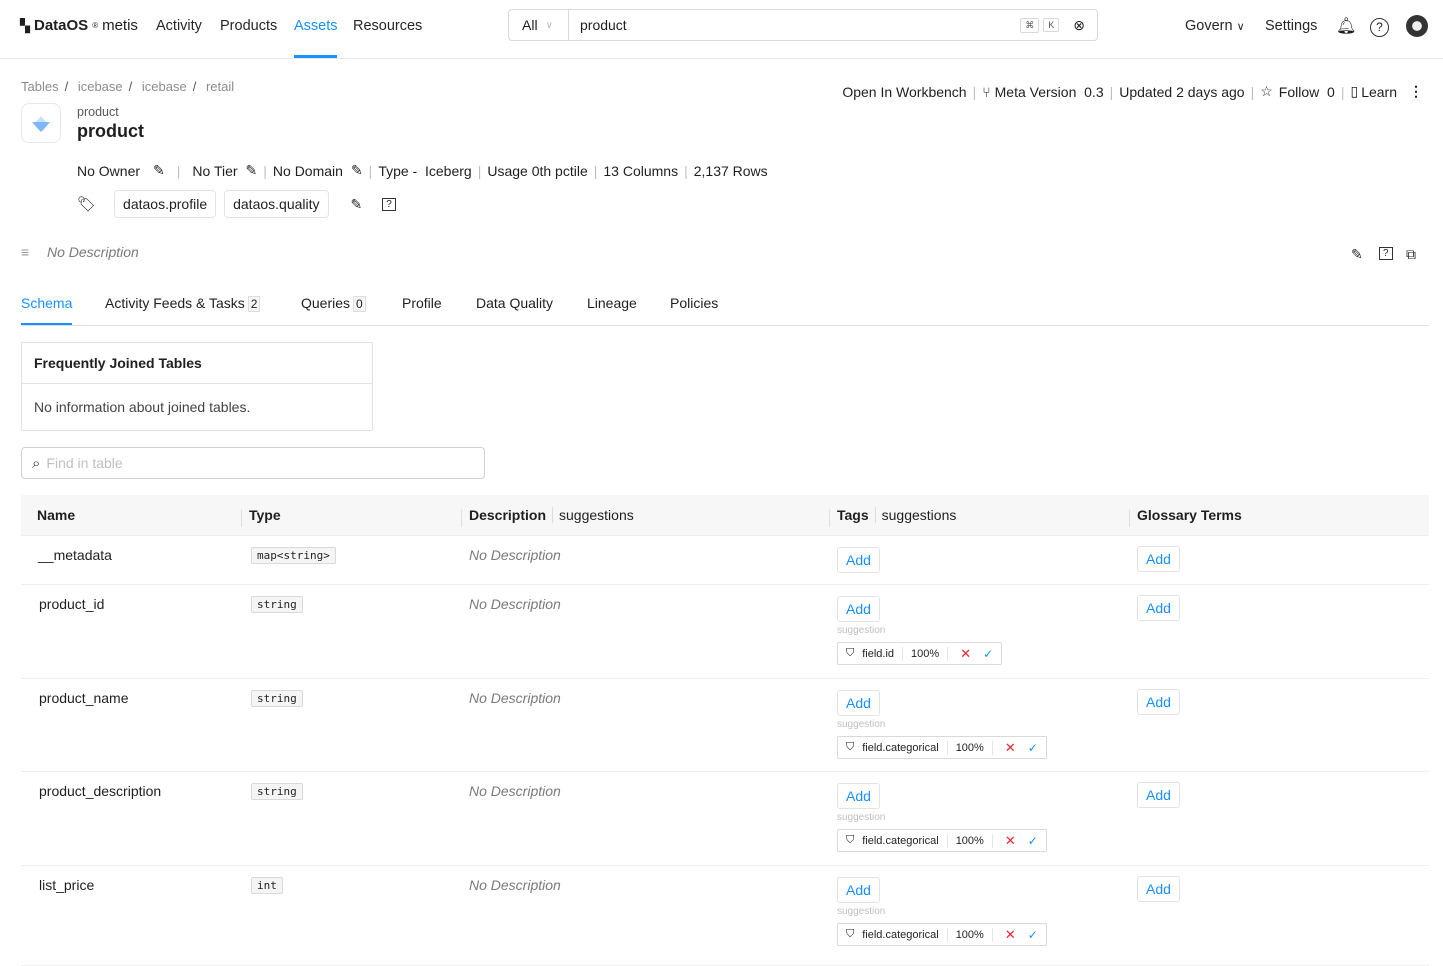 This screenshot has width=1443, height=966. What do you see at coordinates (75, 555) in the screenshot?
I see `column-name: __metadata` at bounding box center [75, 555].